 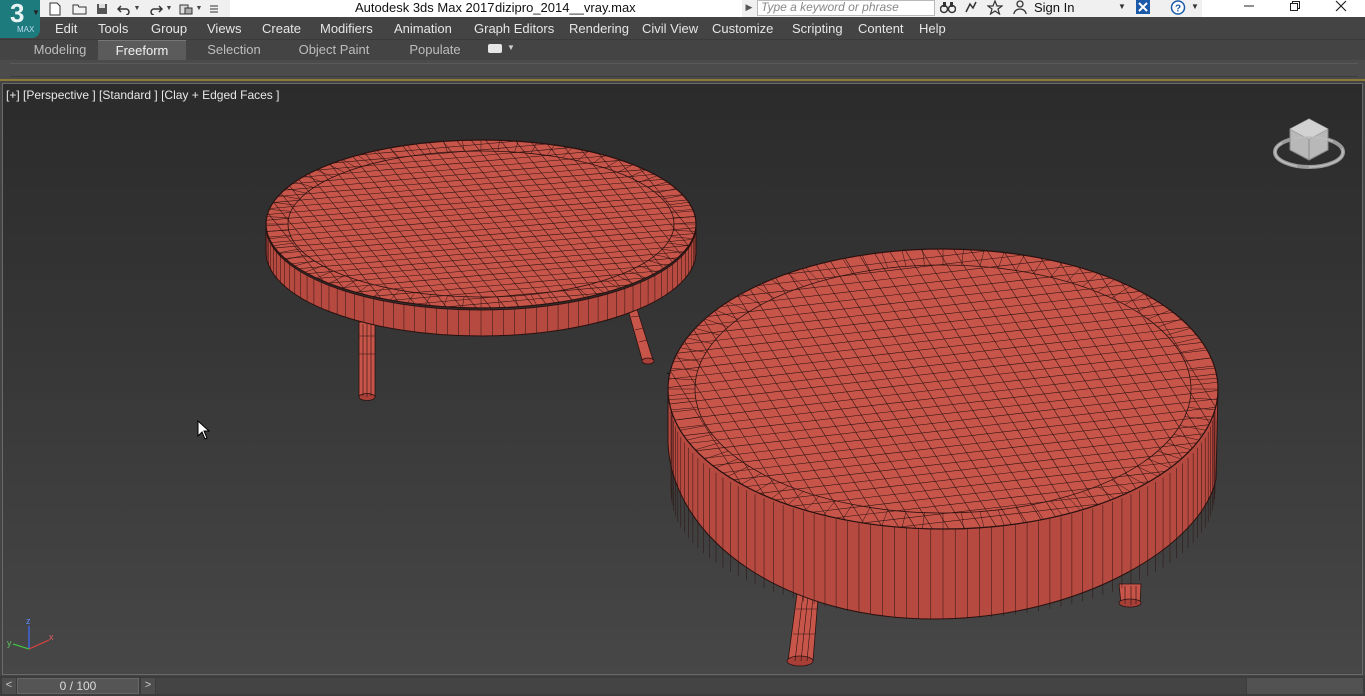 I want to click on menu-group: Group, so click(x=169, y=28).